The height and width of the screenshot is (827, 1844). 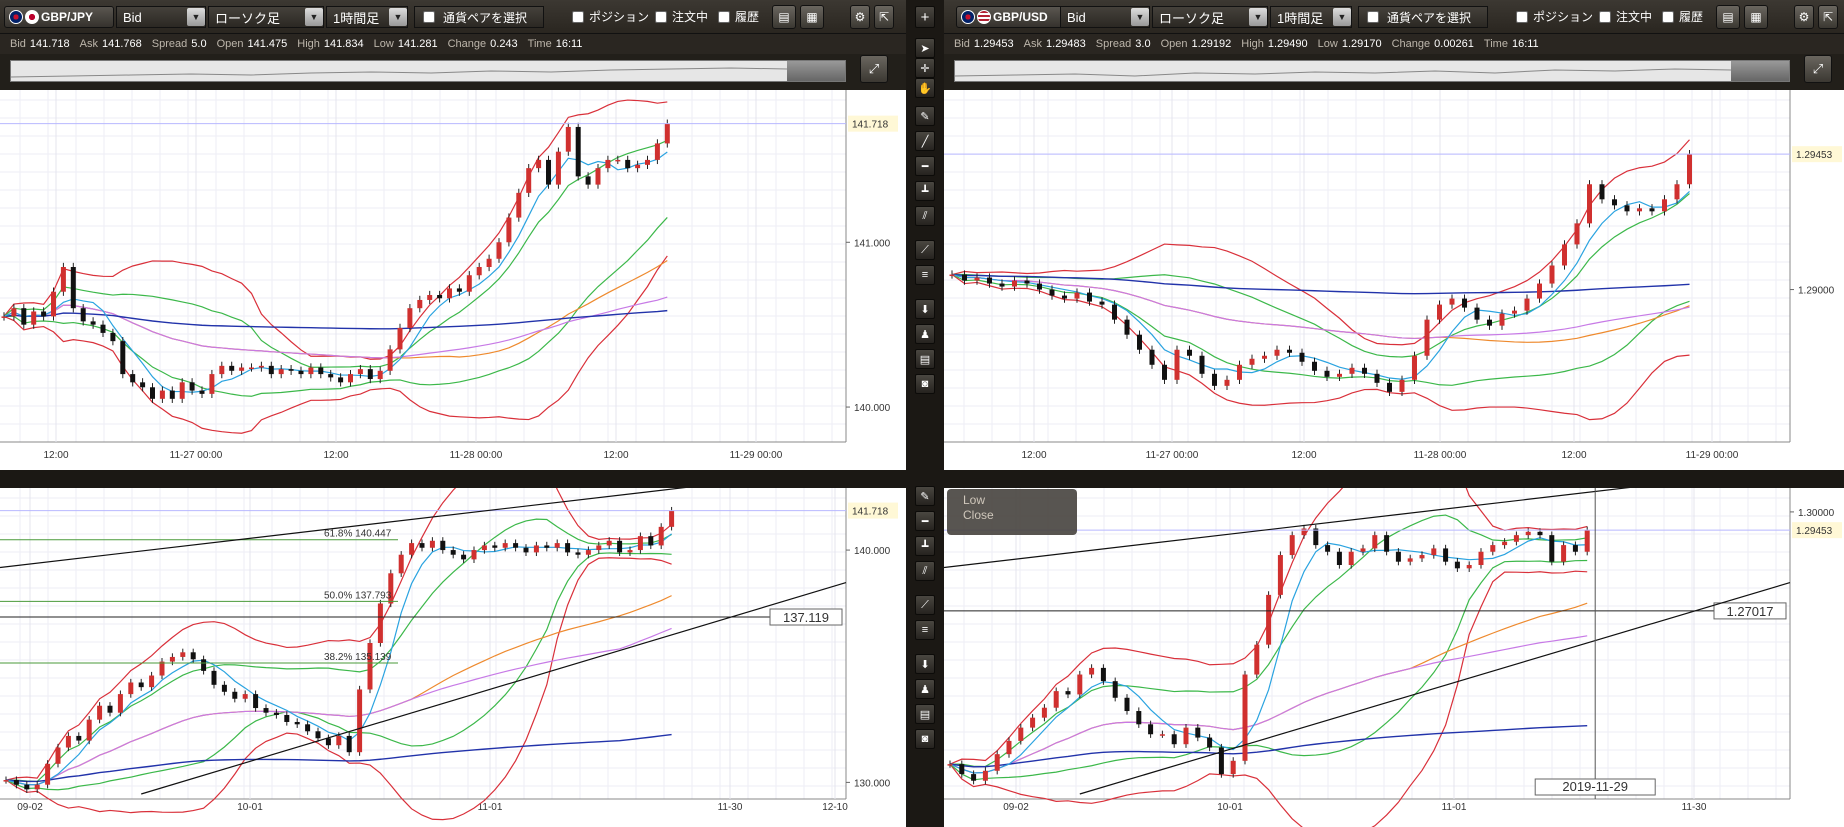 What do you see at coordinates (1816, 291) in the screenshot?
I see `y-tick-label: 1.29000` at bounding box center [1816, 291].